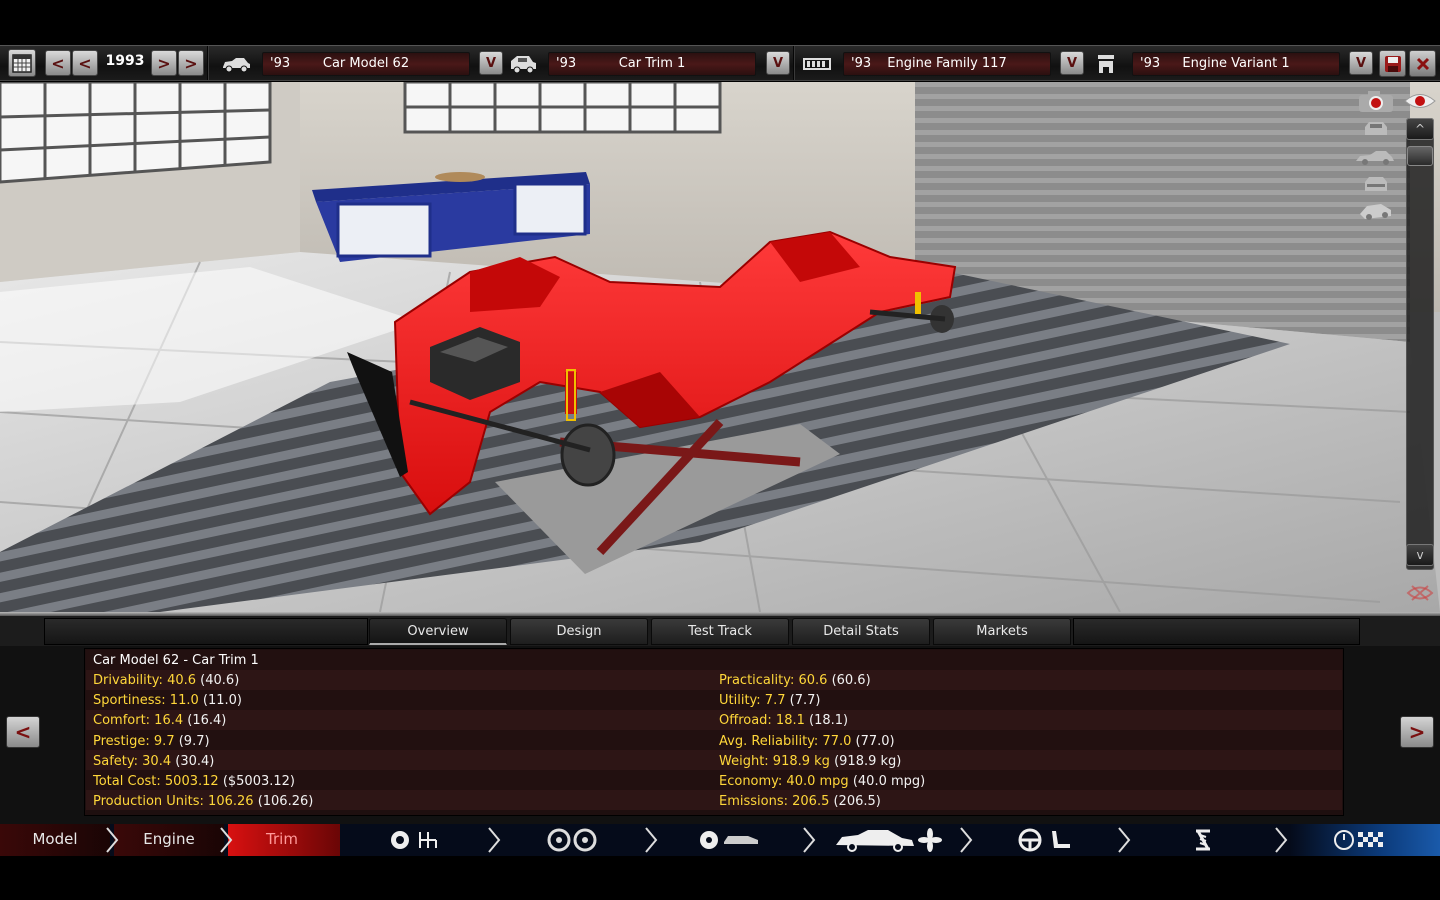 Image resolution: width=1440 pixels, height=900 pixels. Describe the element at coordinates (773, 680) in the screenshot. I see `stat-value: Practicality: 60.6` at that location.